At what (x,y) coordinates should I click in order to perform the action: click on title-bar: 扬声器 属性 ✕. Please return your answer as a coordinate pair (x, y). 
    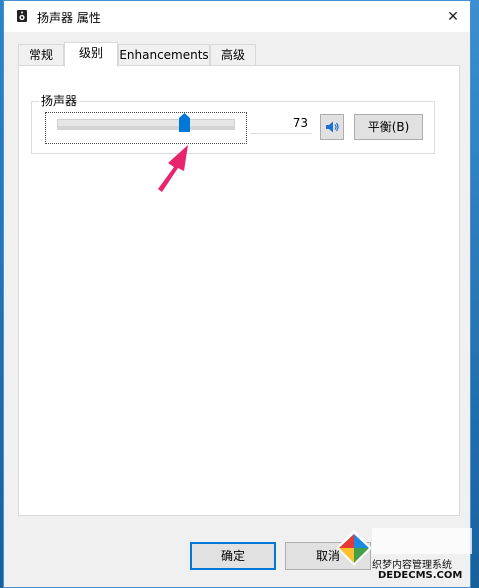
    Looking at the image, I should click on (237, 16).